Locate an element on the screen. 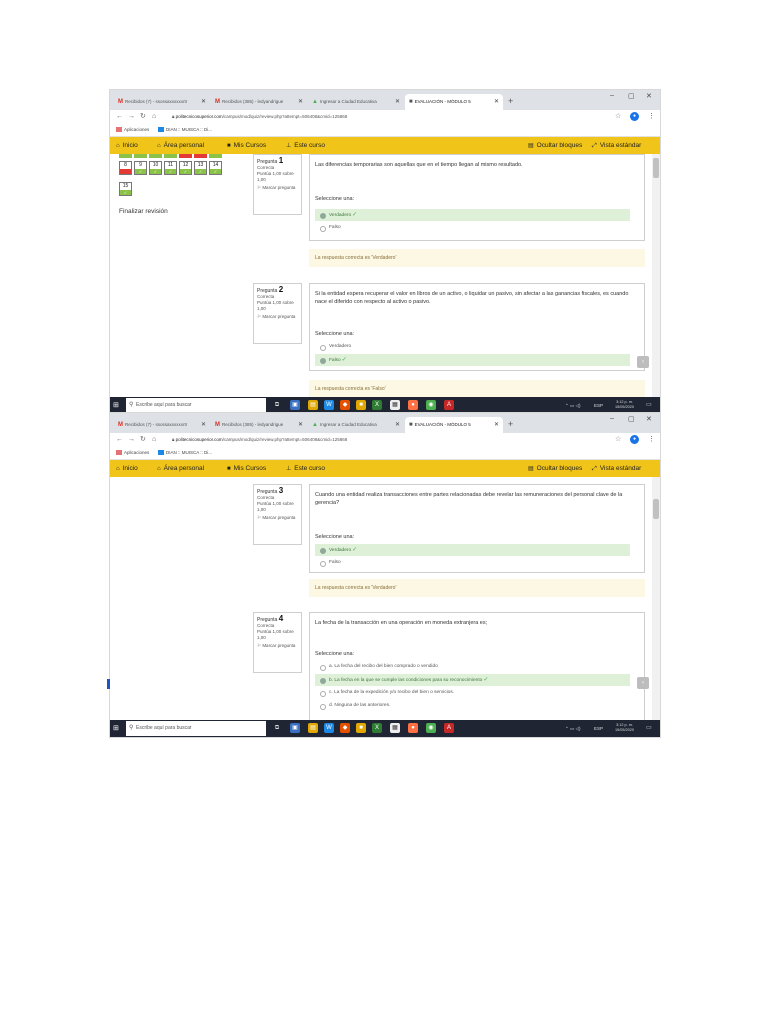  tab-gmail-2: M Recibidos (385) - ledyandrigue ✕ is located at coordinates (259, 425).